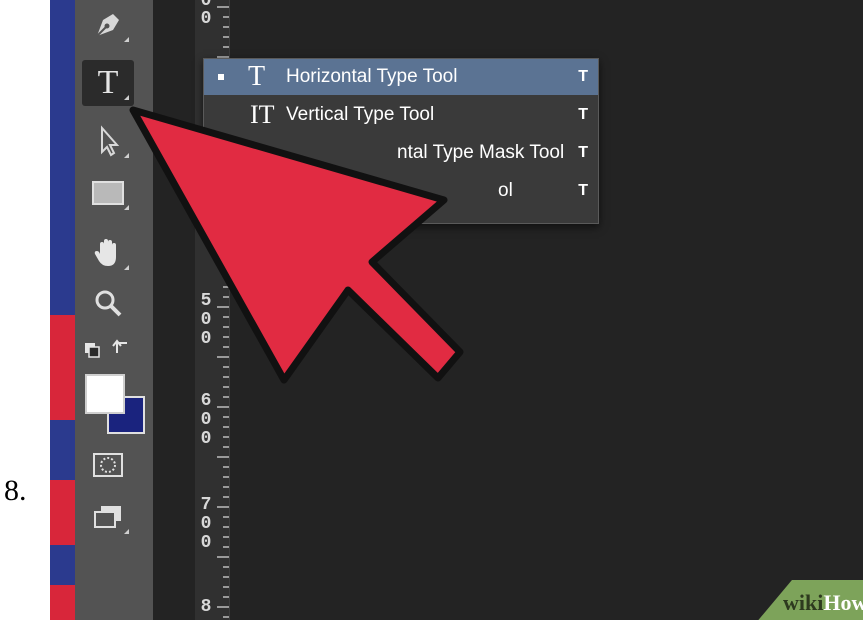  What do you see at coordinates (843, 602) in the screenshot?
I see `watermark-text: How` at bounding box center [843, 602].